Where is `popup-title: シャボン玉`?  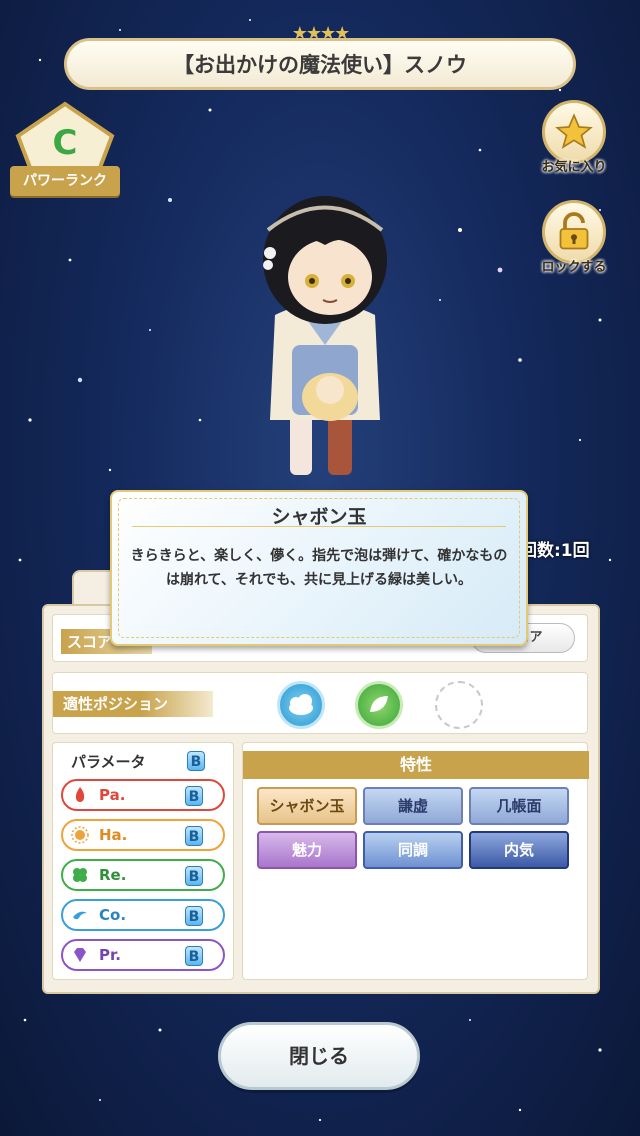
popup-title: シャボン玉 is located at coordinates (319, 517).